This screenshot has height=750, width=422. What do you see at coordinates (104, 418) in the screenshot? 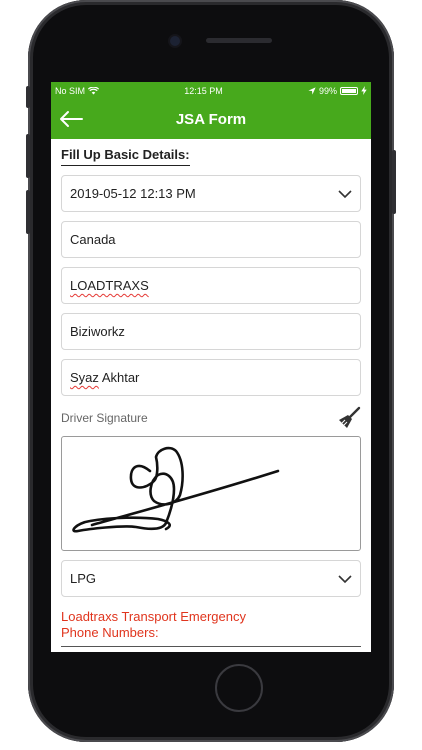
I see `signature-label: Driver Signature` at bounding box center [104, 418].